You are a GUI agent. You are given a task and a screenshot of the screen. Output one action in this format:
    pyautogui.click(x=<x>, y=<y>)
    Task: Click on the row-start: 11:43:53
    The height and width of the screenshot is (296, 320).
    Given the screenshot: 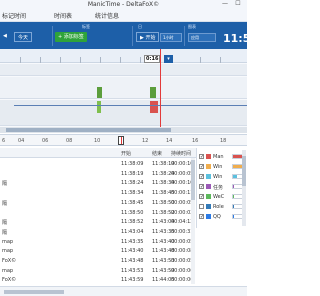 What is the action you would take?
    pyautogui.click(x=132, y=270)
    